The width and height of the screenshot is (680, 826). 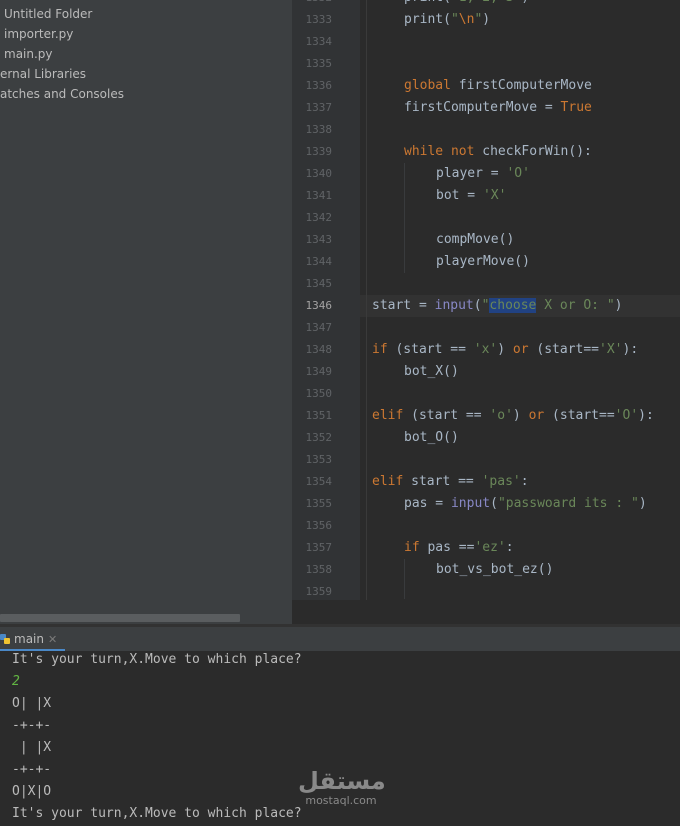 I want to click on console-output-line: It's your turn,X.Move to which place?, so click(x=157, y=659).